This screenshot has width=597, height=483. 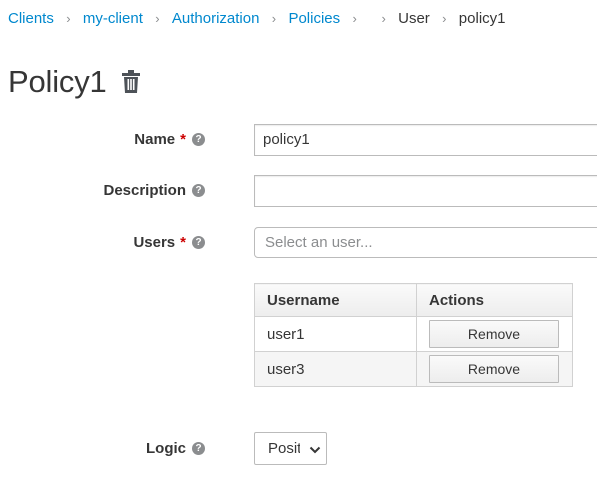 What do you see at coordinates (284, 448) in the screenshot?
I see `logic-selected-value: Positive` at bounding box center [284, 448].